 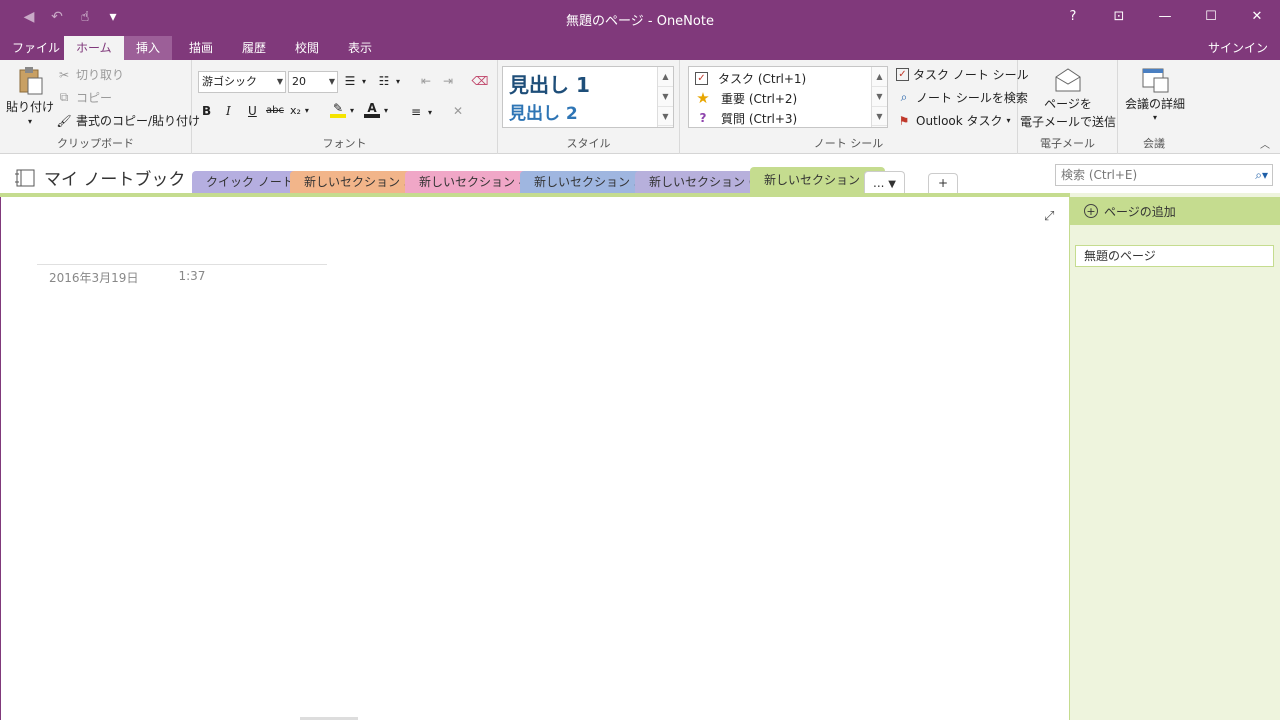 What do you see at coordinates (1119, 16) in the screenshot?
I see `ribbon-display-icon: ⊡` at bounding box center [1119, 16].